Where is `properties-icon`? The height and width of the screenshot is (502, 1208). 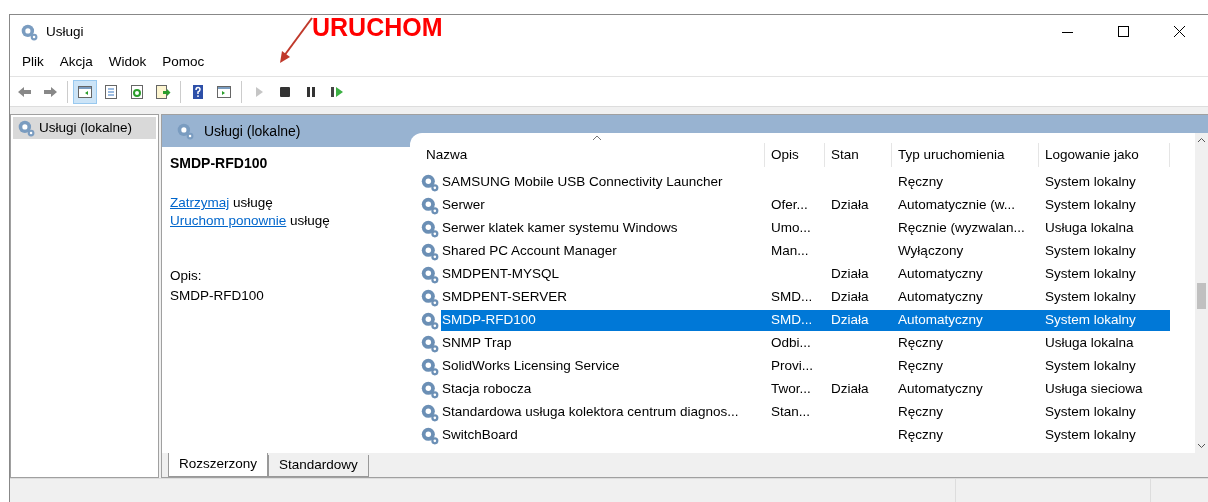
properties-icon is located at coordinates (111, 91).